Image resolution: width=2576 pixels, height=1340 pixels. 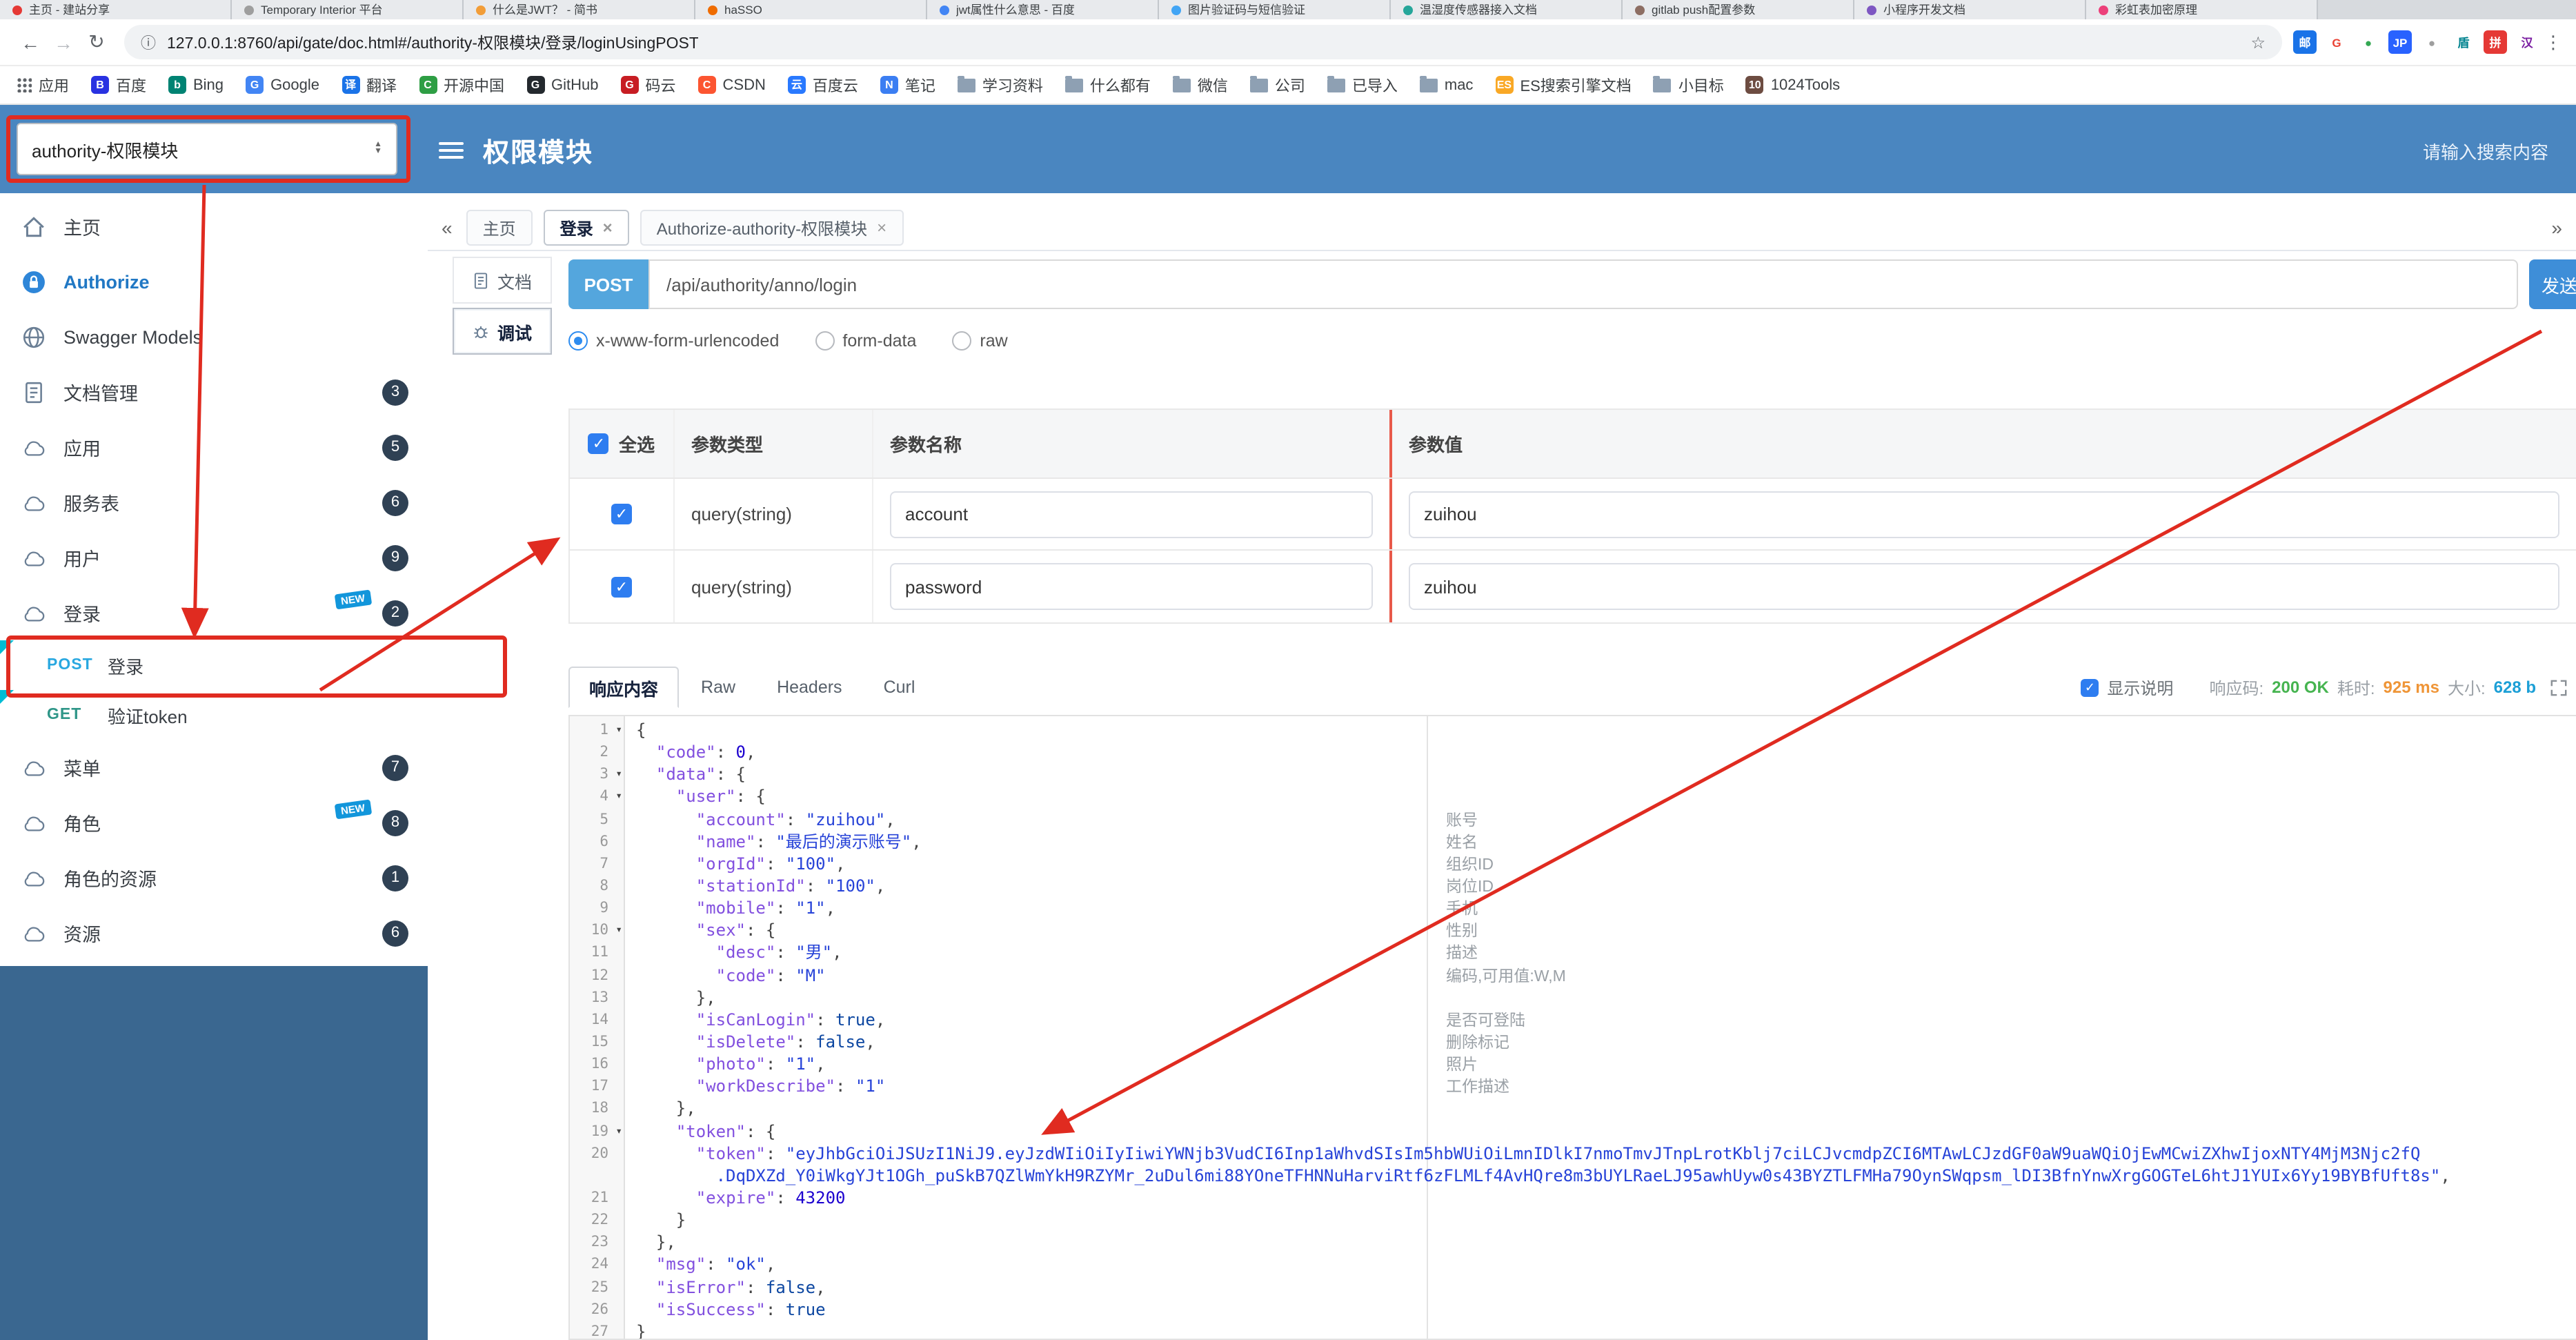 I want to click on show-description-checkbox: ✓, so click(x=2090, y=687).